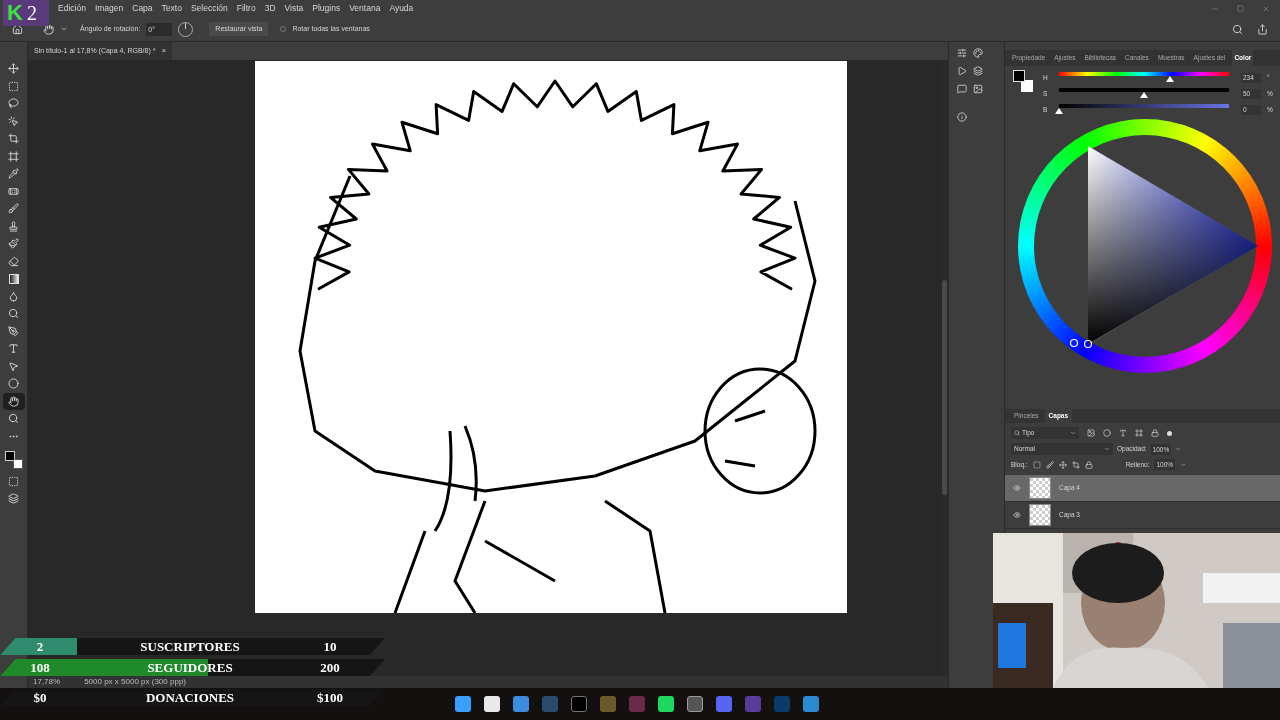 The width and height of the screenshot is (1280, 720). I want to click on rotate-view-icon, so click(13, 401).